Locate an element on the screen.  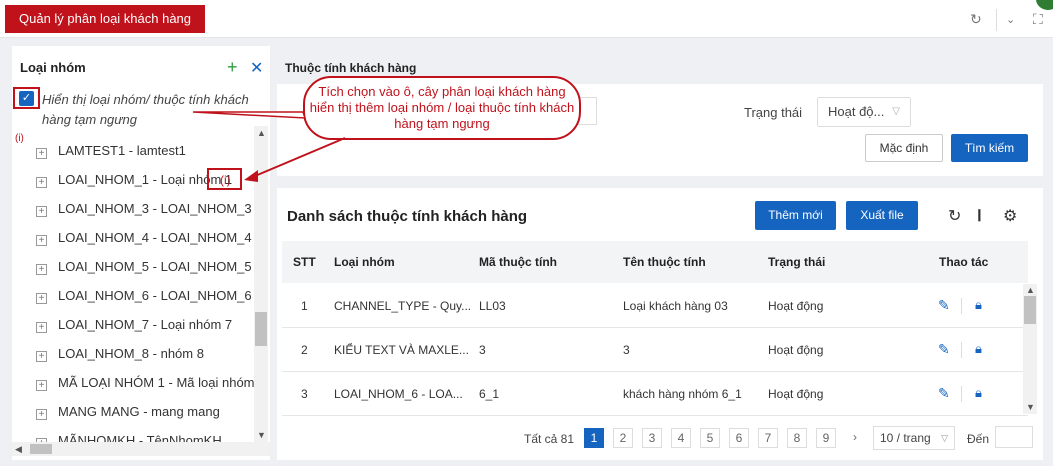
tree-item: + LAMTEST1 - lamtest1 is located at coordinates (111, 151).